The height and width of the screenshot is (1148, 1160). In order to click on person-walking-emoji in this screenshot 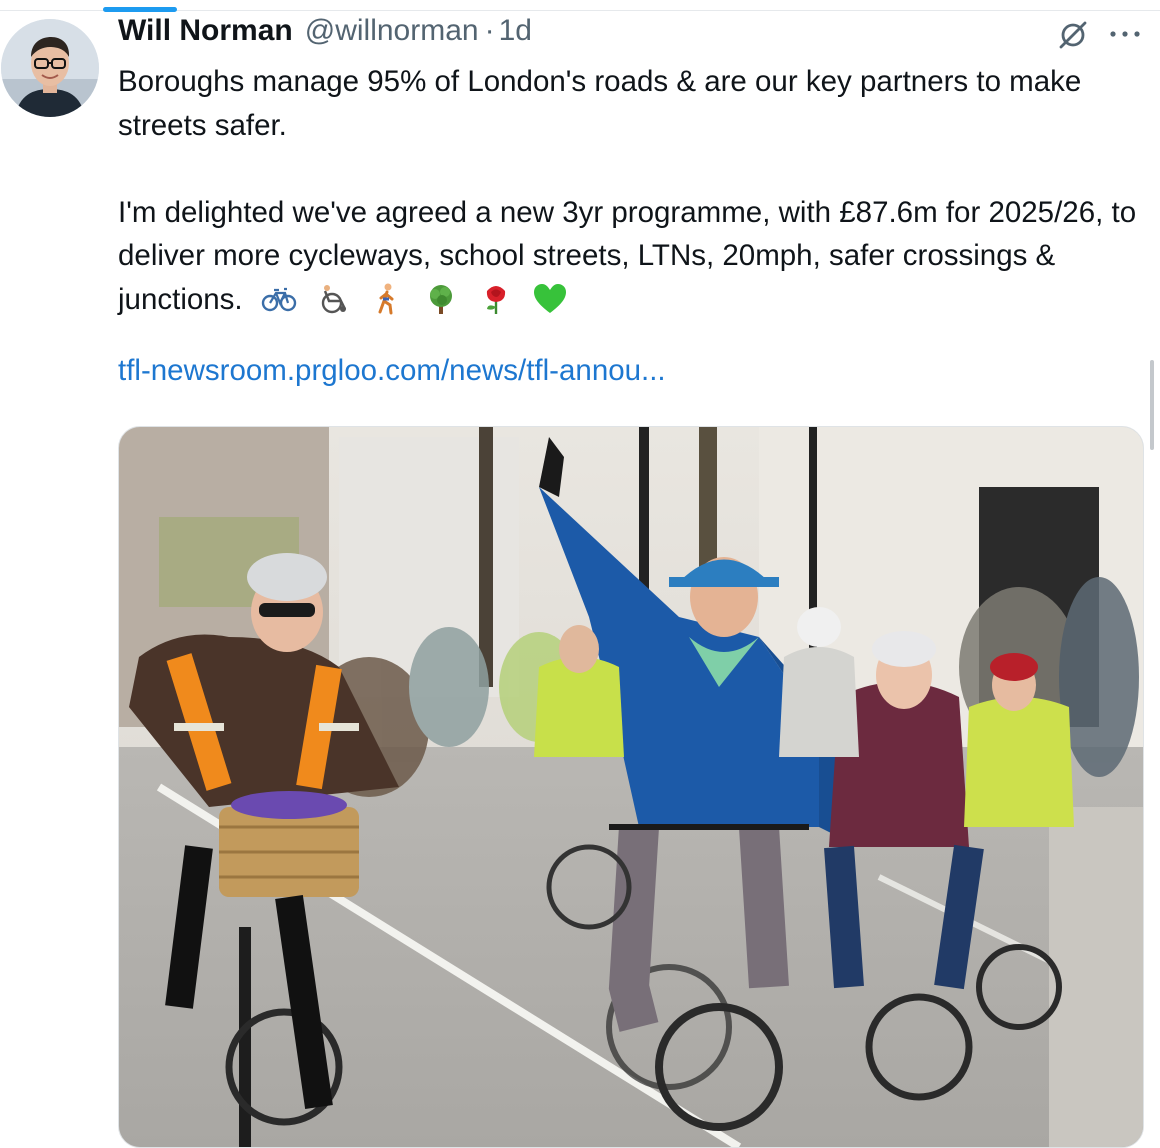, I will do `click(386, 298)`.